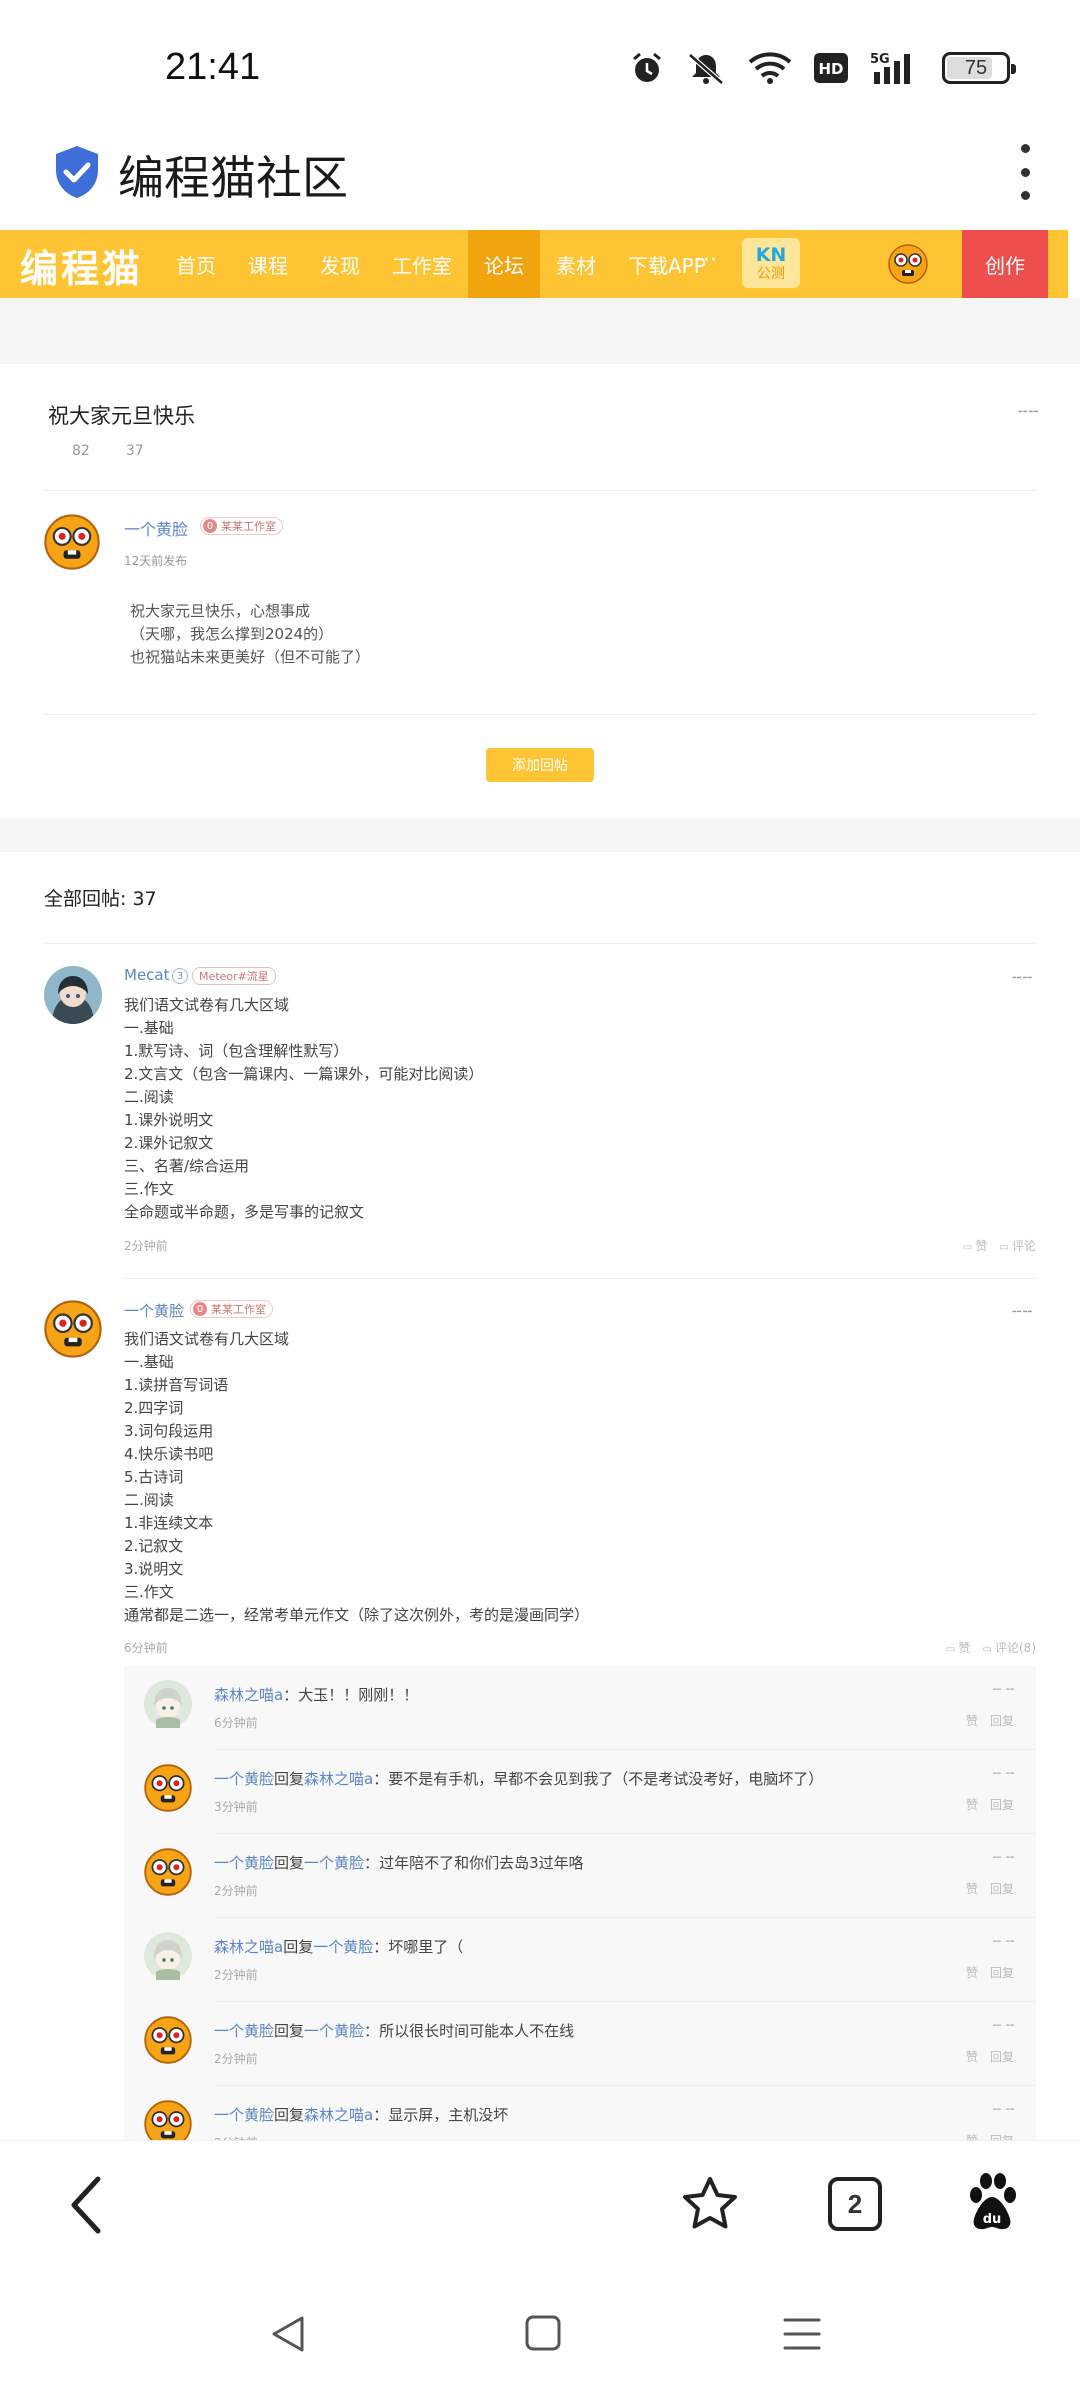 The height and width of the screenshot is (2400, 1080). I want to click on baidu-paw-icon: du, so click(992, 2202).